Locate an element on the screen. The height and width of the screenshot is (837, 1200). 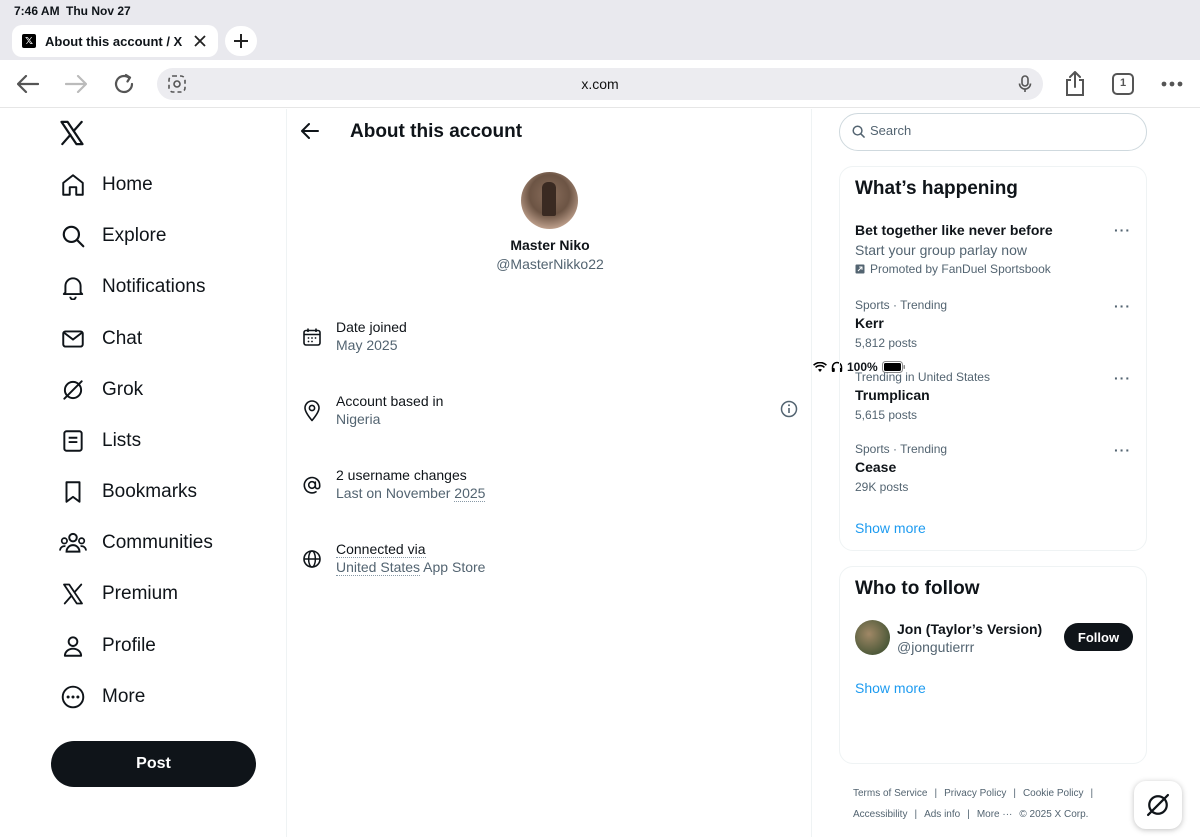
trend-count: 5,615 posts is located at coordinates (886, 415).